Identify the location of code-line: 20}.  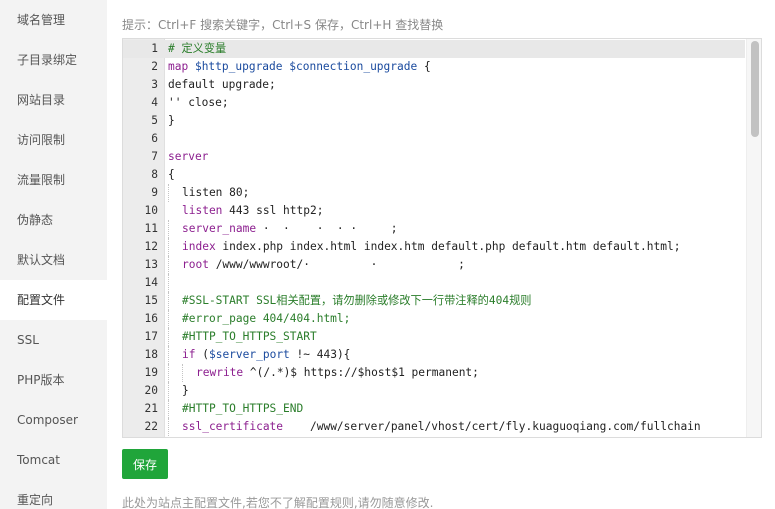
(434, 391).